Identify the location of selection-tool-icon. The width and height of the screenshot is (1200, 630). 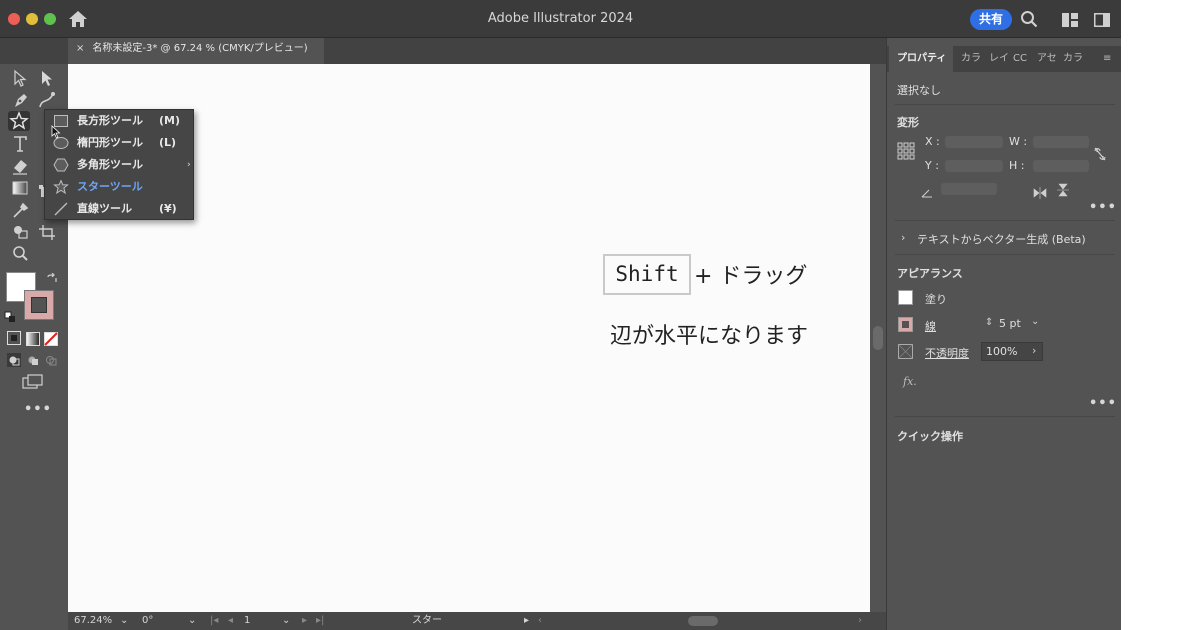
(21, 78).